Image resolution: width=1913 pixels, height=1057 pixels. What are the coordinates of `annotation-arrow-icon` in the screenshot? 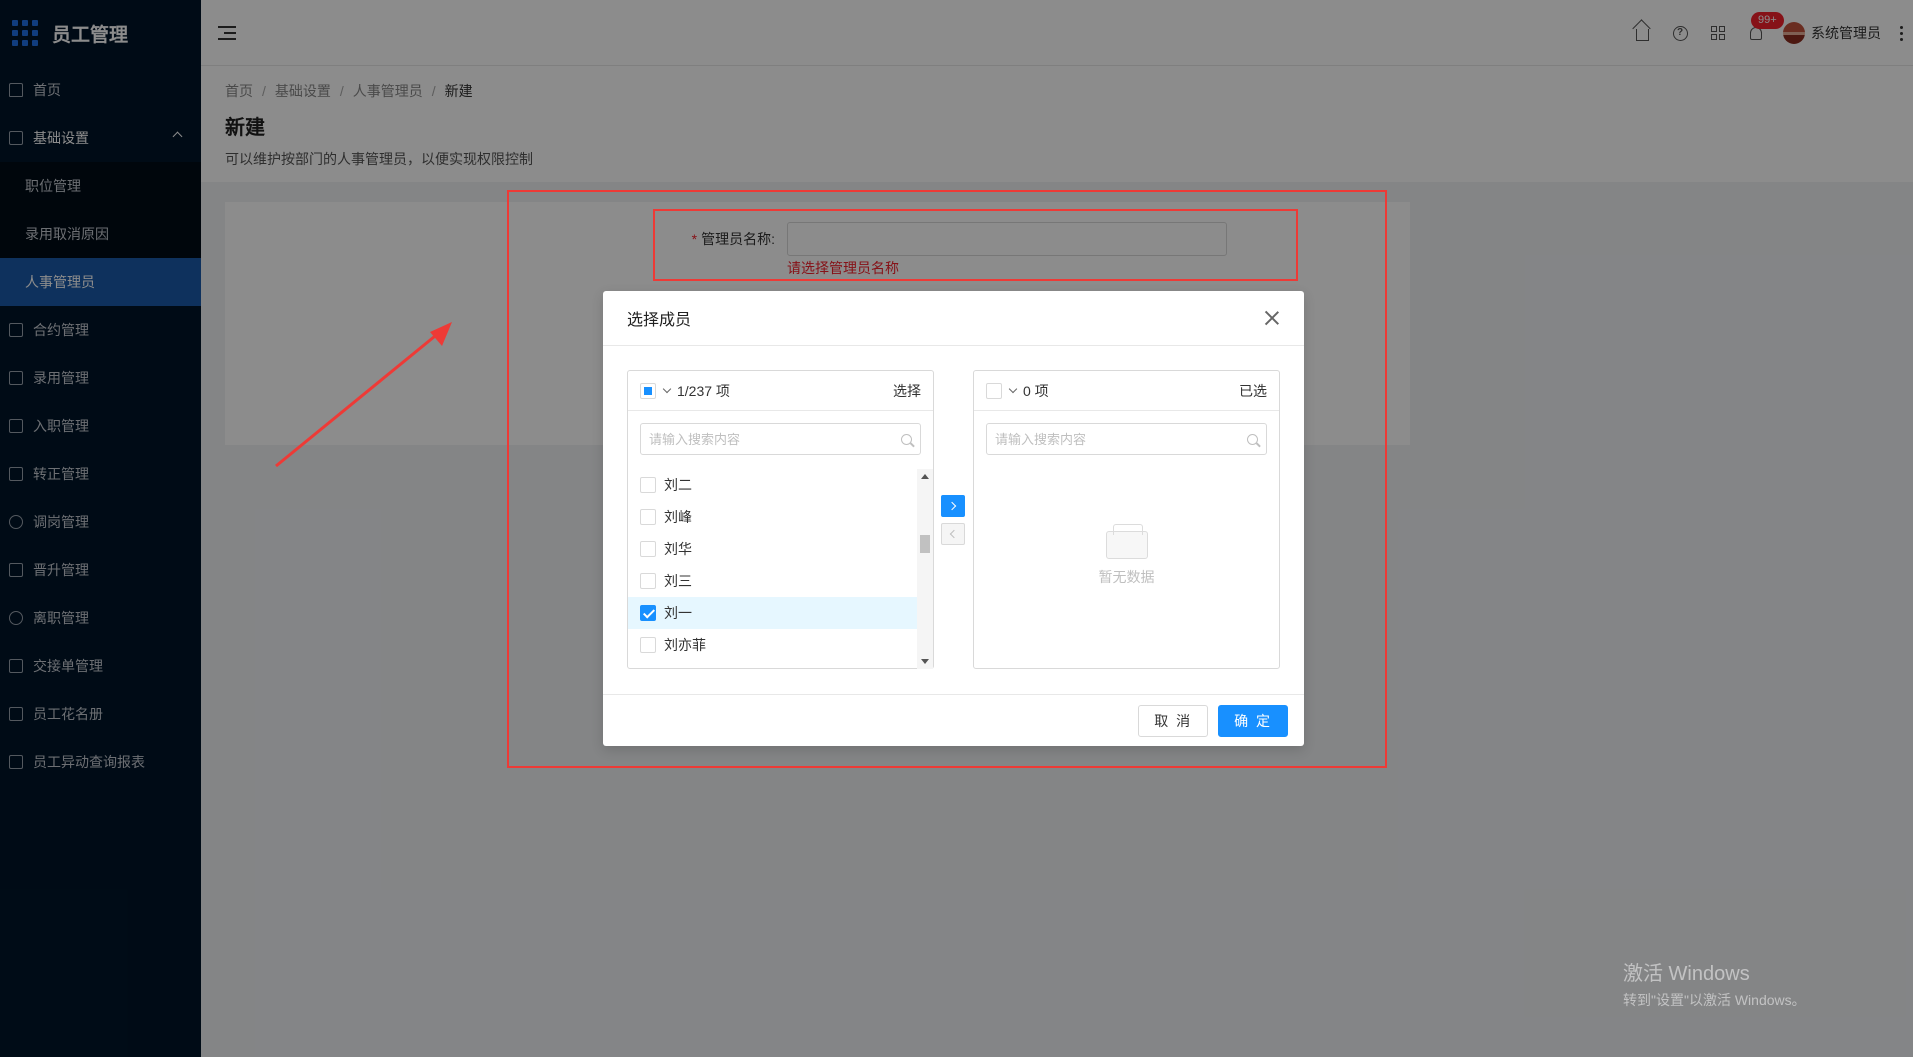 It's located at (363, 395).